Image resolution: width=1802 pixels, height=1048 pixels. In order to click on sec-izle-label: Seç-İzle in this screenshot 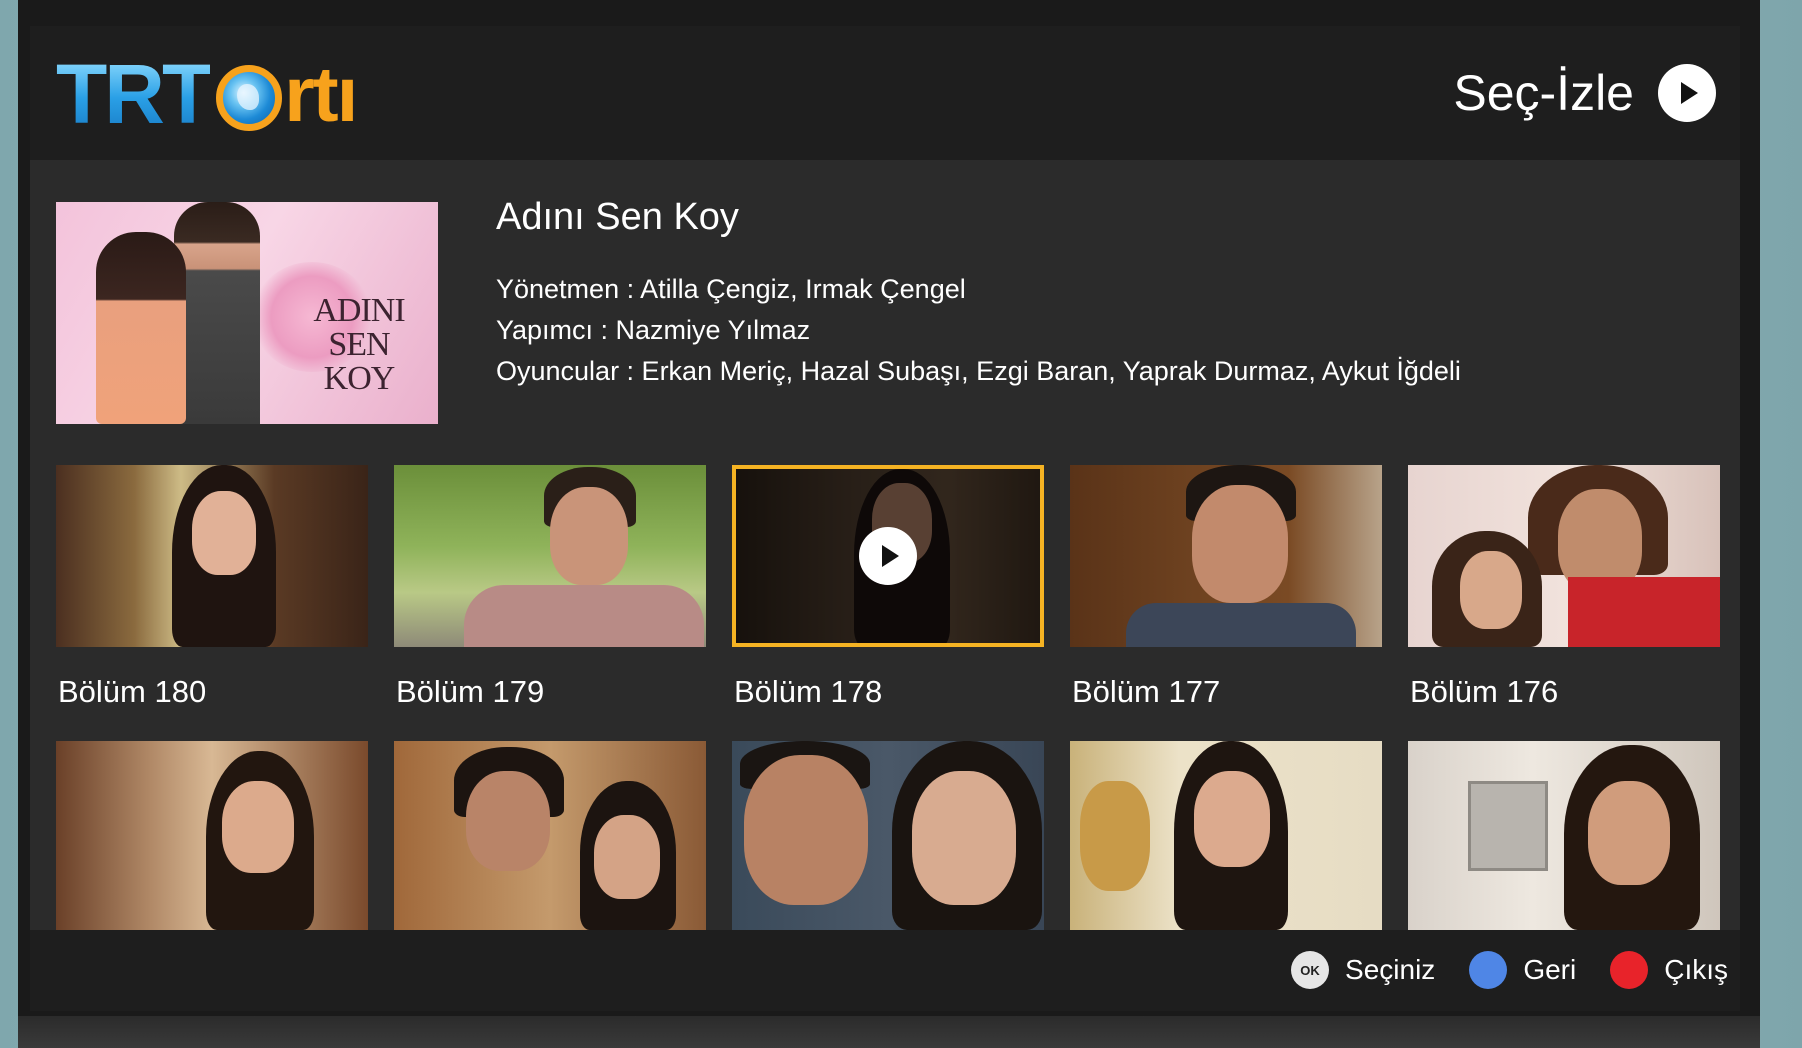, I will do `click(1543, 93)`.